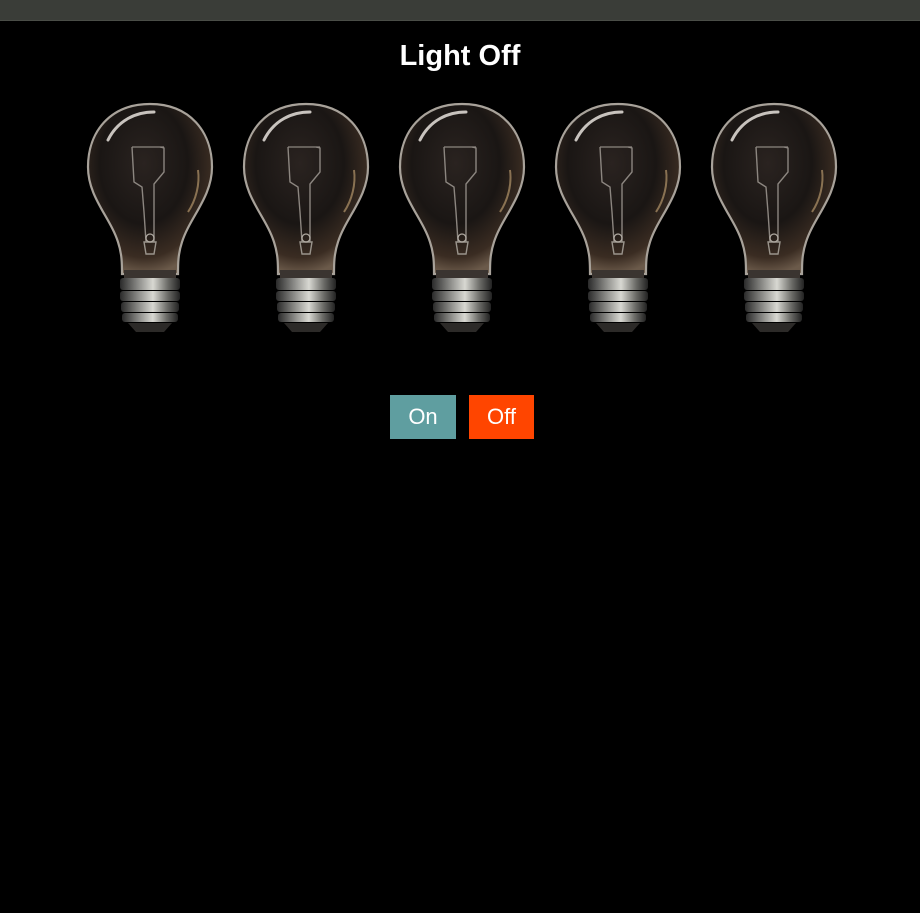  Describe the element at coordinates (460, 417) in the screenshot. I see `light-controls: On Off` at that location.